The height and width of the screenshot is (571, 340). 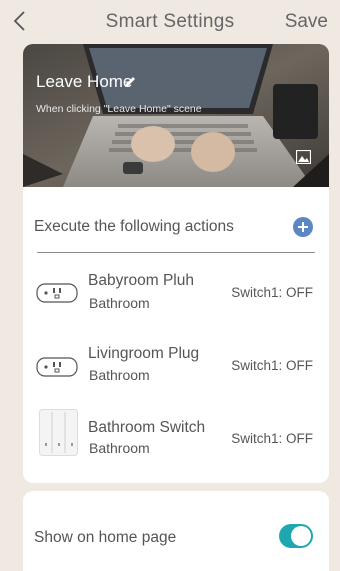 I want to click on device-row: Livingroom Plug Bathroom Switch1: OFF, so click(x=176, y=367).